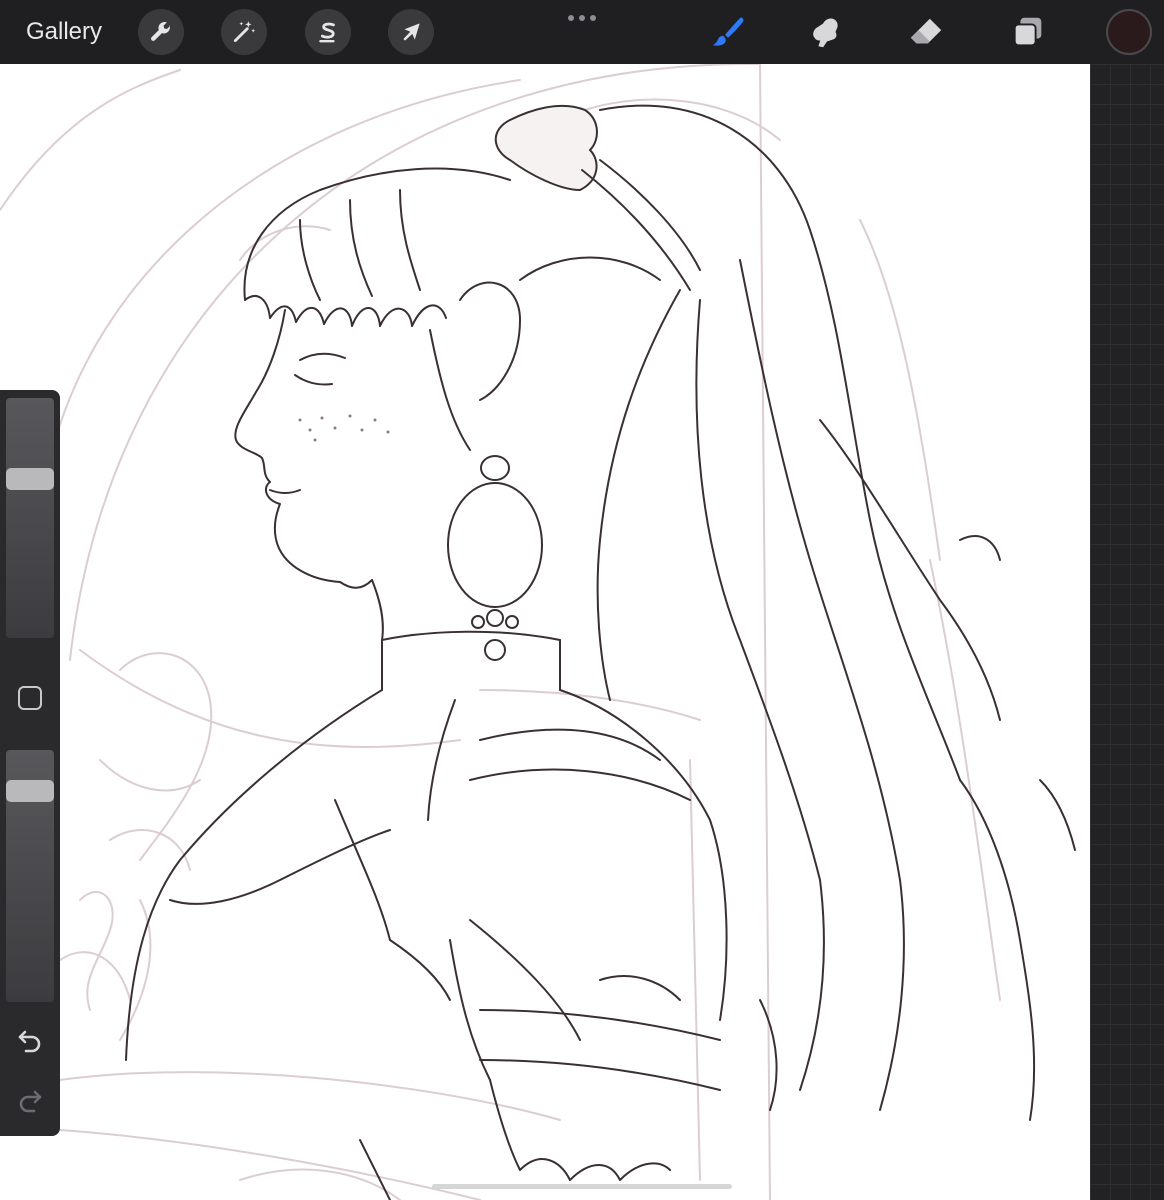 Image resolution: width=1164 pixels, height=1200 pixels. I want to click on transform-button, so click(411, 32).